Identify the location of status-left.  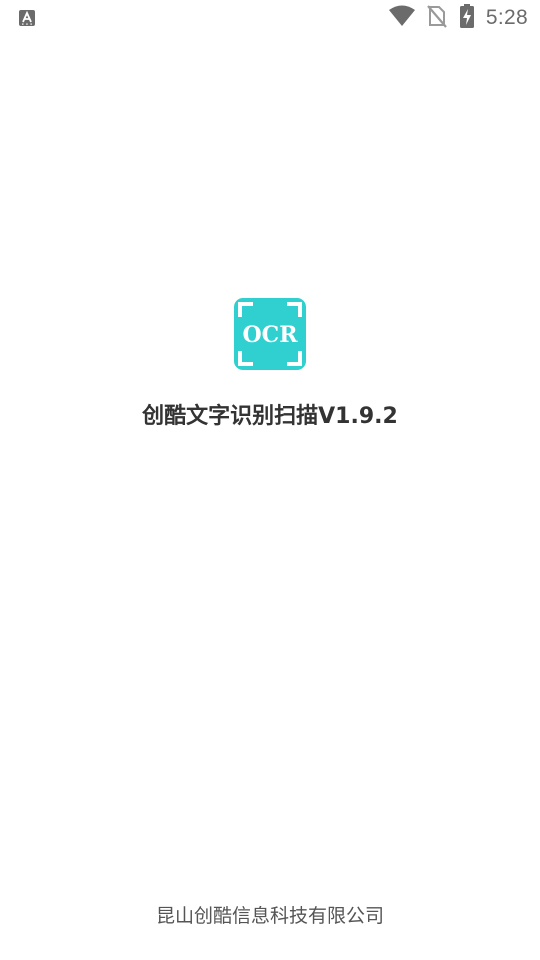
(27, 20).